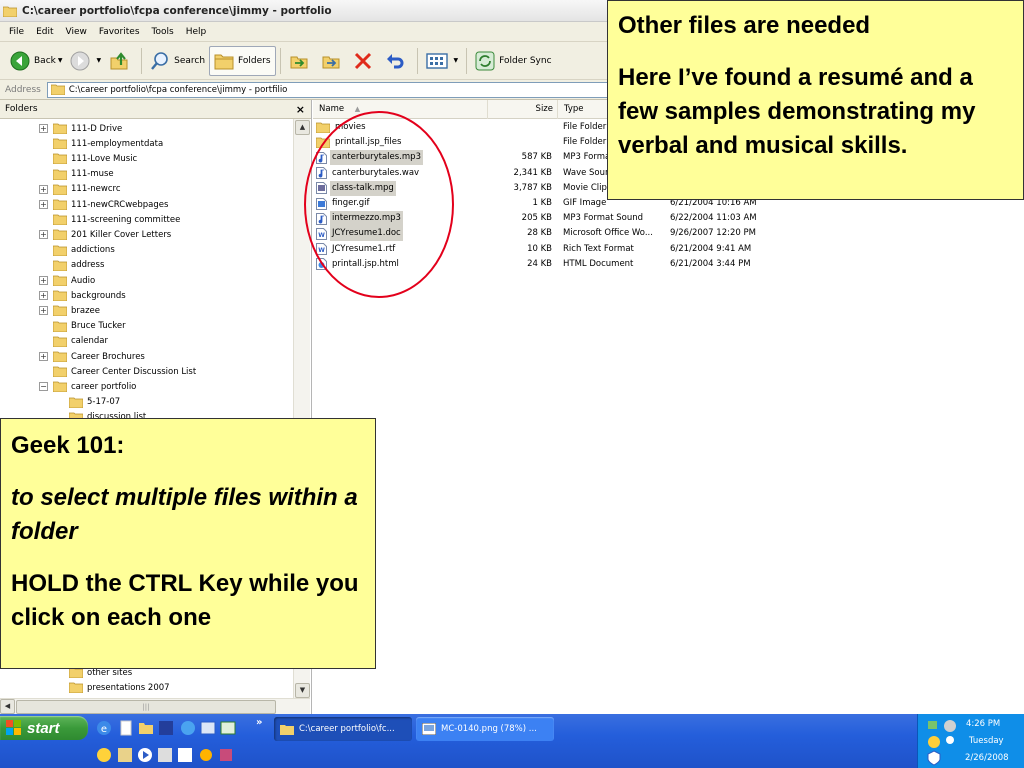 Image resolution: width=1024 pixels, height=768 pixels. Describe the element at coordinates (87, 386) in the screenshot. I see `folder-tree-item: − career portfolio` at that location.